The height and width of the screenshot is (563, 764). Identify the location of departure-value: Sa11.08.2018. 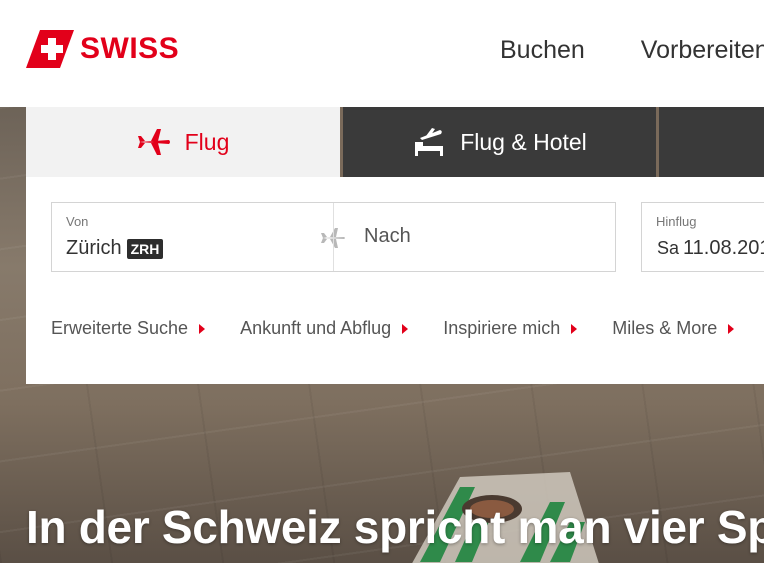
(710, 248).